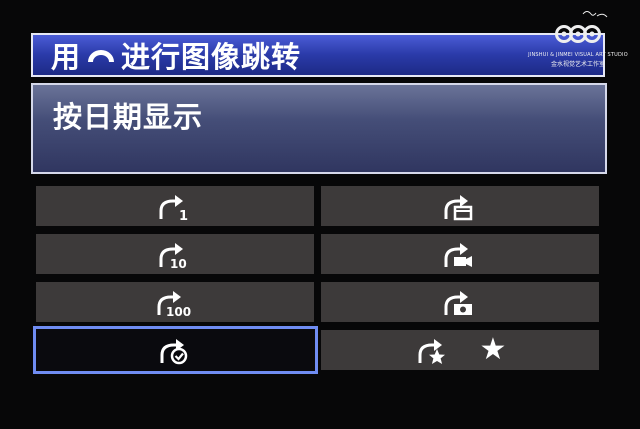  Describe the element at coordinates (581, 27) in the screenshot. I see `studio-logo` at that location.